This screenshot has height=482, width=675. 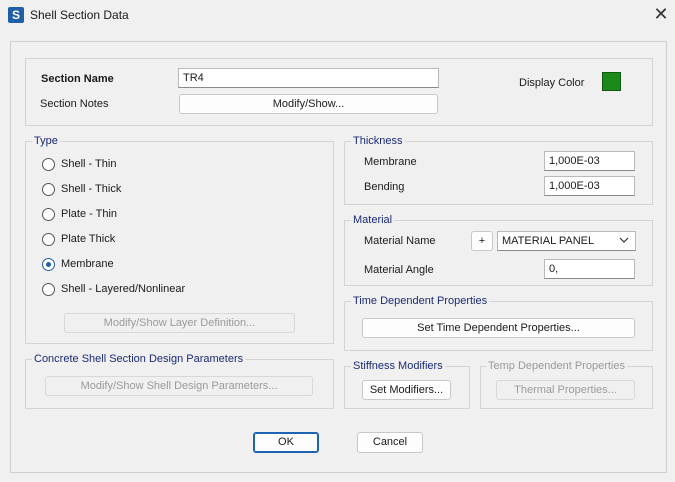 I want to click on type-option-label: Shell - Layered/Nonlinear, so click(x=123, y=289).